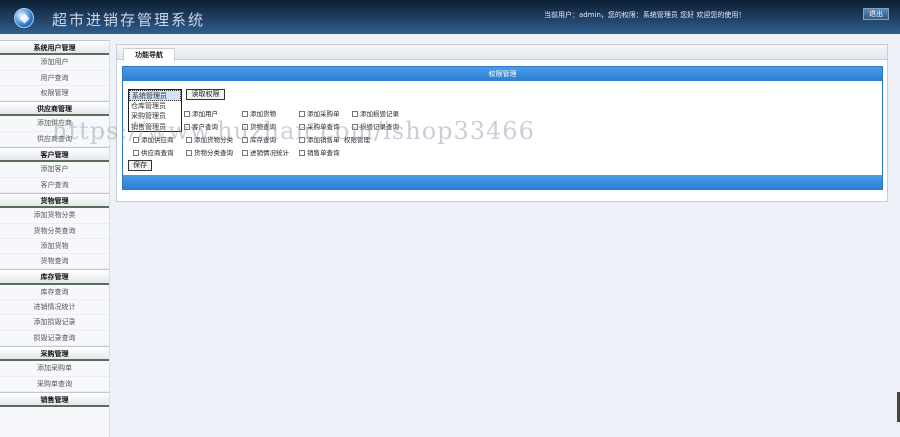  Describe the element at coordinates (54, 369) in the screenshot. I see `sidebar-item-add-purchase-order: 添加采购单` at that location.